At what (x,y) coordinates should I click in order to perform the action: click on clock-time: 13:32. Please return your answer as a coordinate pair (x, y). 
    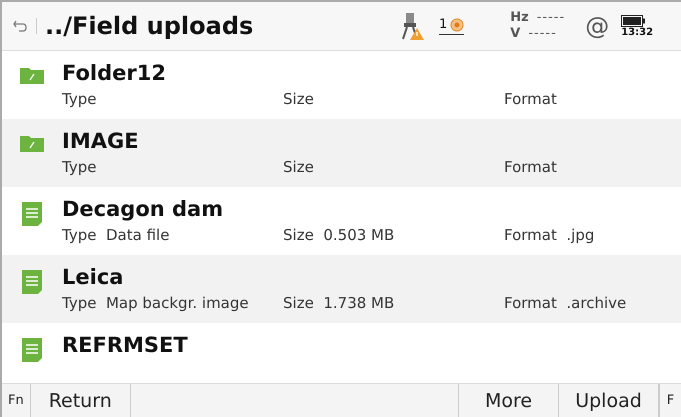
    Looking at the image, I should click on (637, 32).